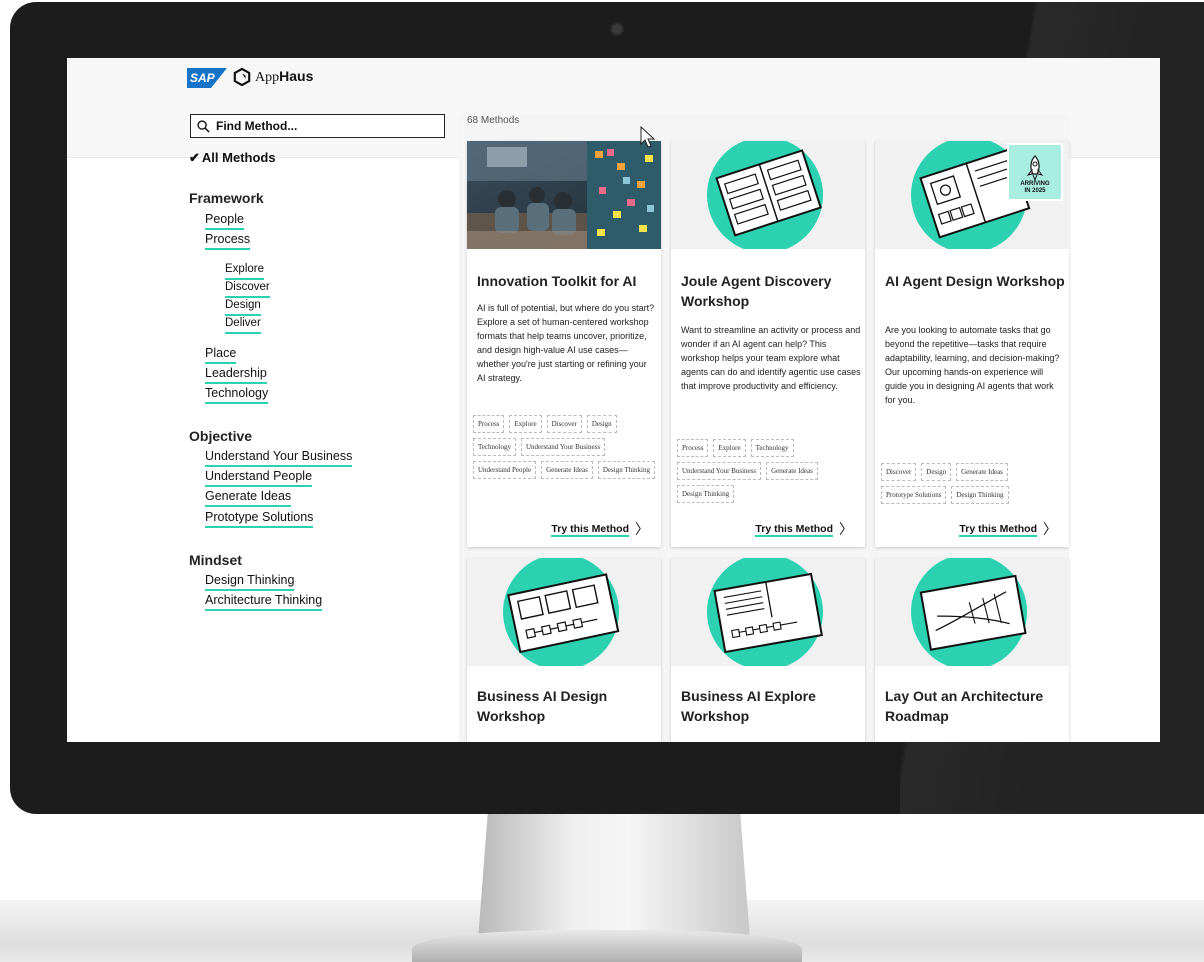  Describe the element at coordinates (224, 221) in the screenshot. I see `filter-people: People` at that location.